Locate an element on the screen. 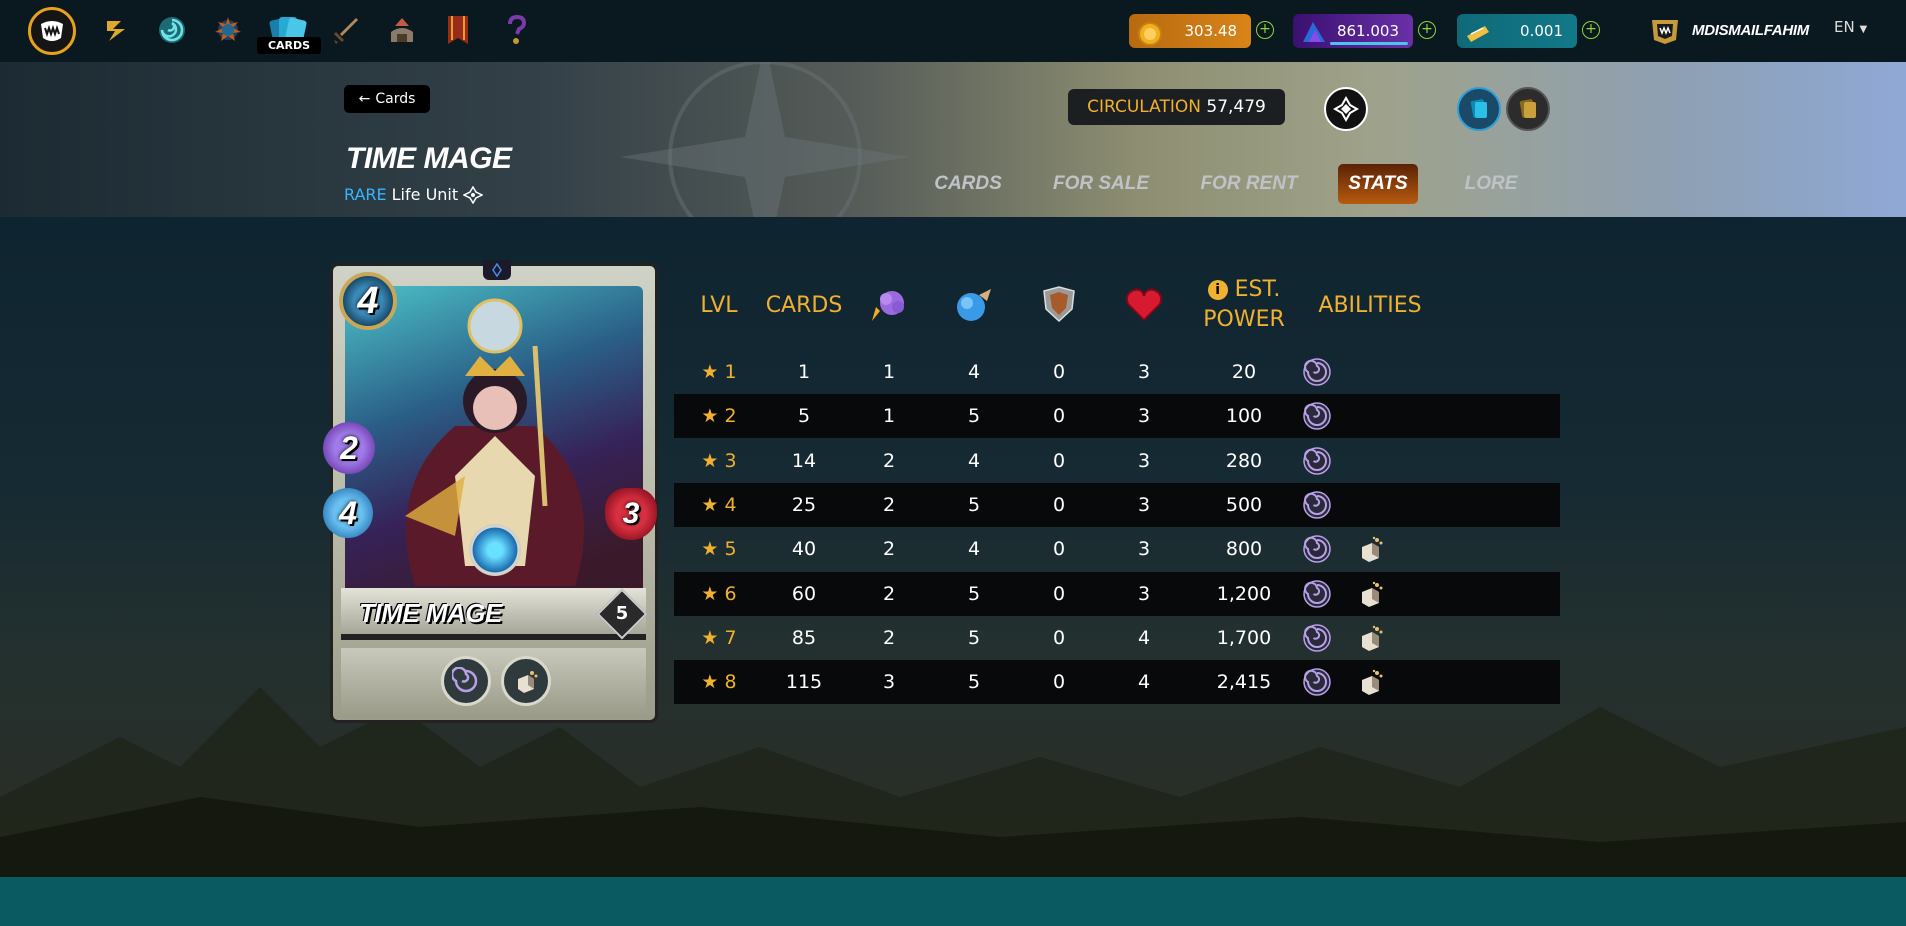 This screenshot has height=926, width=1906. dec-add-button: + is located at coordinates (1265, 30).